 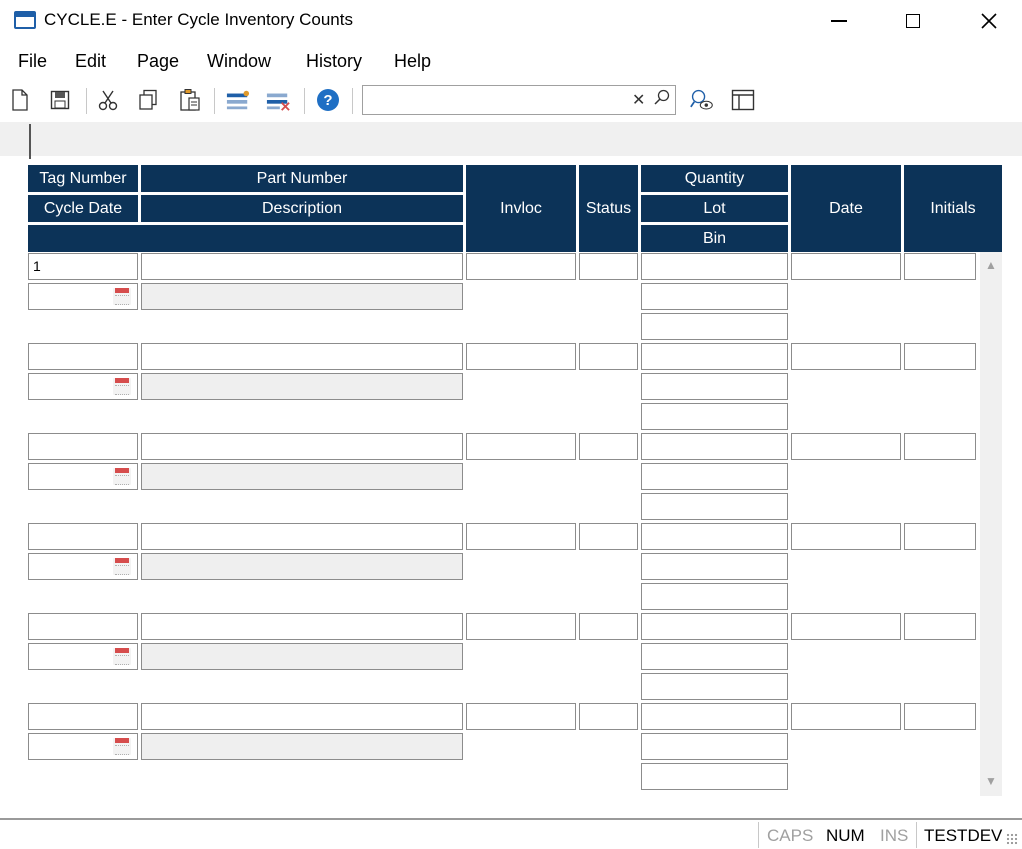 I want to click on tag-number-field: 1, so click(x=83, y=266).